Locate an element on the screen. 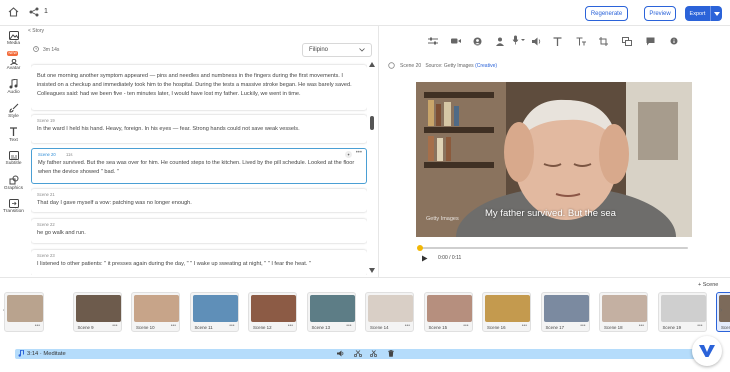 Image resolution: width=730 pixels, height=372 pixels. sidebar-item-graphics: Graphics is located at coordinates (13, 183).